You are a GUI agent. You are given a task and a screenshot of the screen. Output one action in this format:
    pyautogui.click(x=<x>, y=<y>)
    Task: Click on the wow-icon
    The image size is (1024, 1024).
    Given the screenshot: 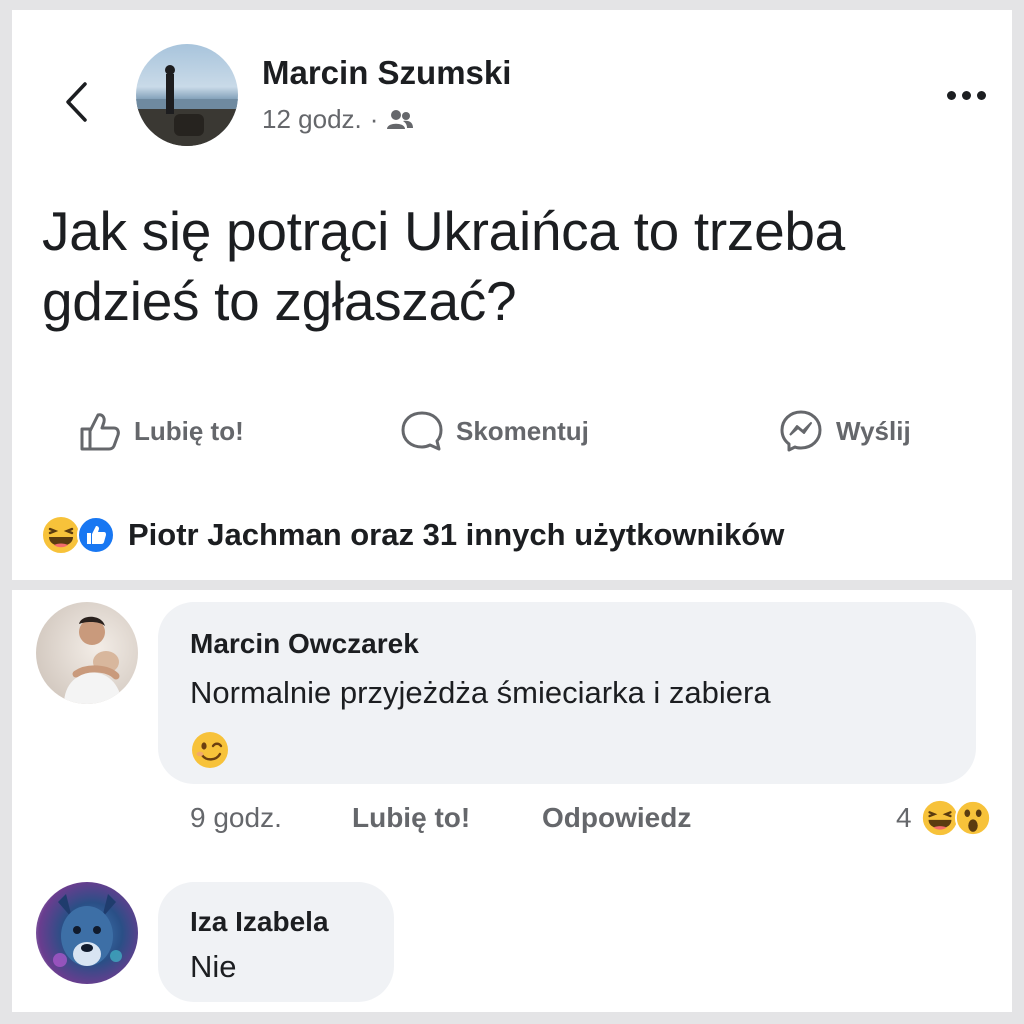 What is the action you would take?
    pyautogui.click(x=972, y=818)
    